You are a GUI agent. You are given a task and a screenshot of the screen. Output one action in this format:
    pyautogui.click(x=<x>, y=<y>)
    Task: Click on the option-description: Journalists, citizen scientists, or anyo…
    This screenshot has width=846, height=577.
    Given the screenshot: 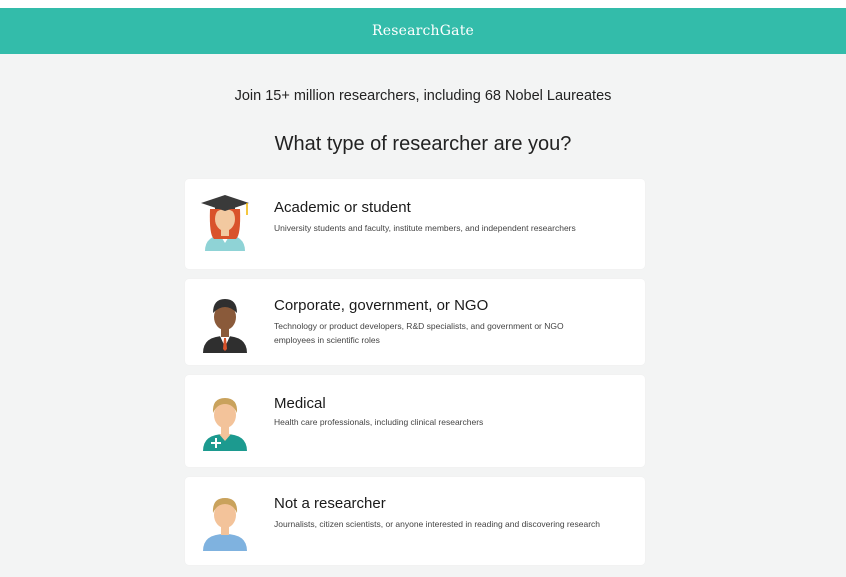 What is the action you would take?
    pyautogui.click(x=437, y=524)
    